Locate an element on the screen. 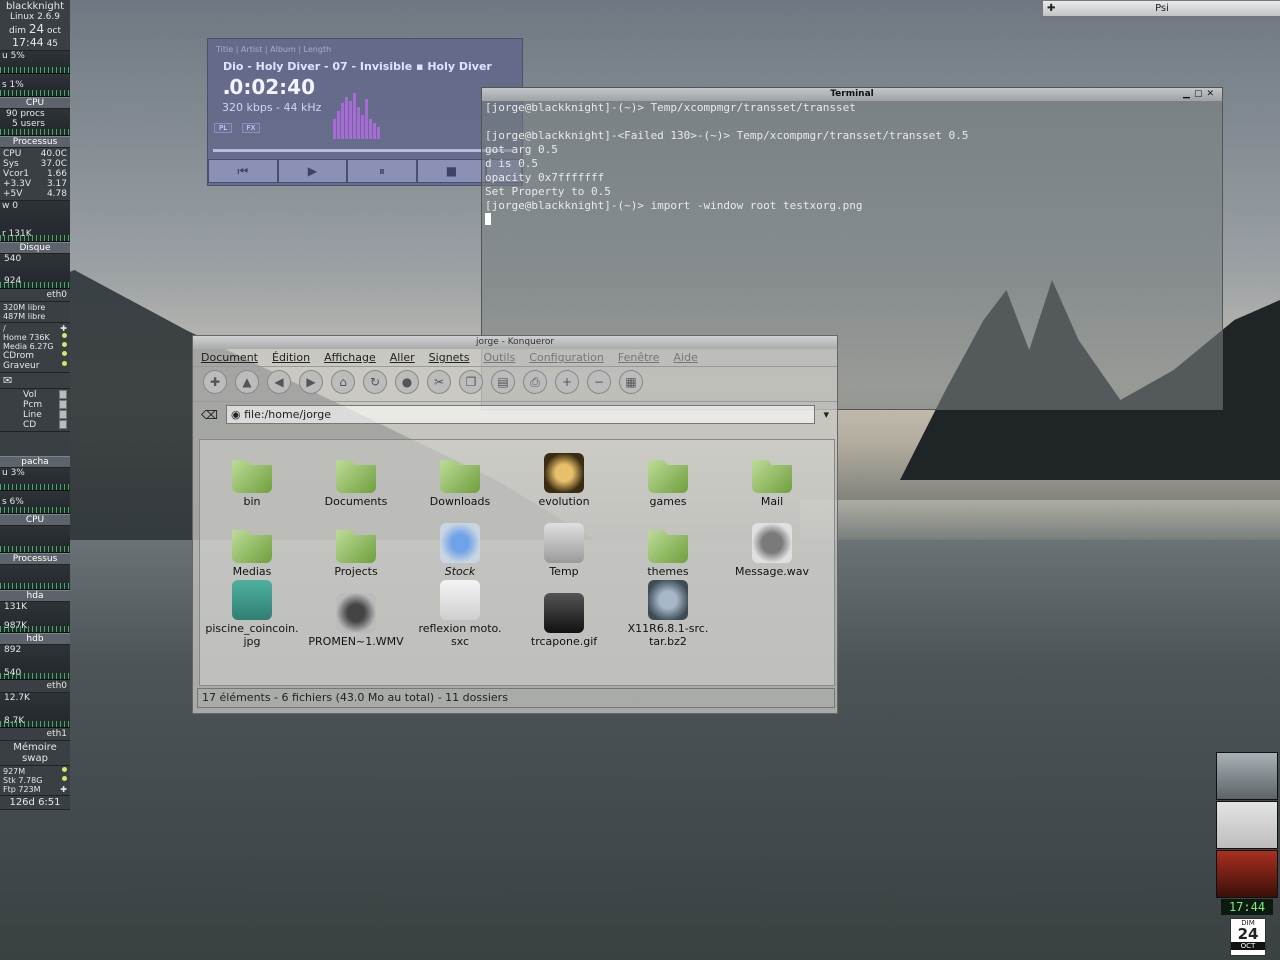  gk-hdb-graph: 892 540 is located at coordinates (35, 662).